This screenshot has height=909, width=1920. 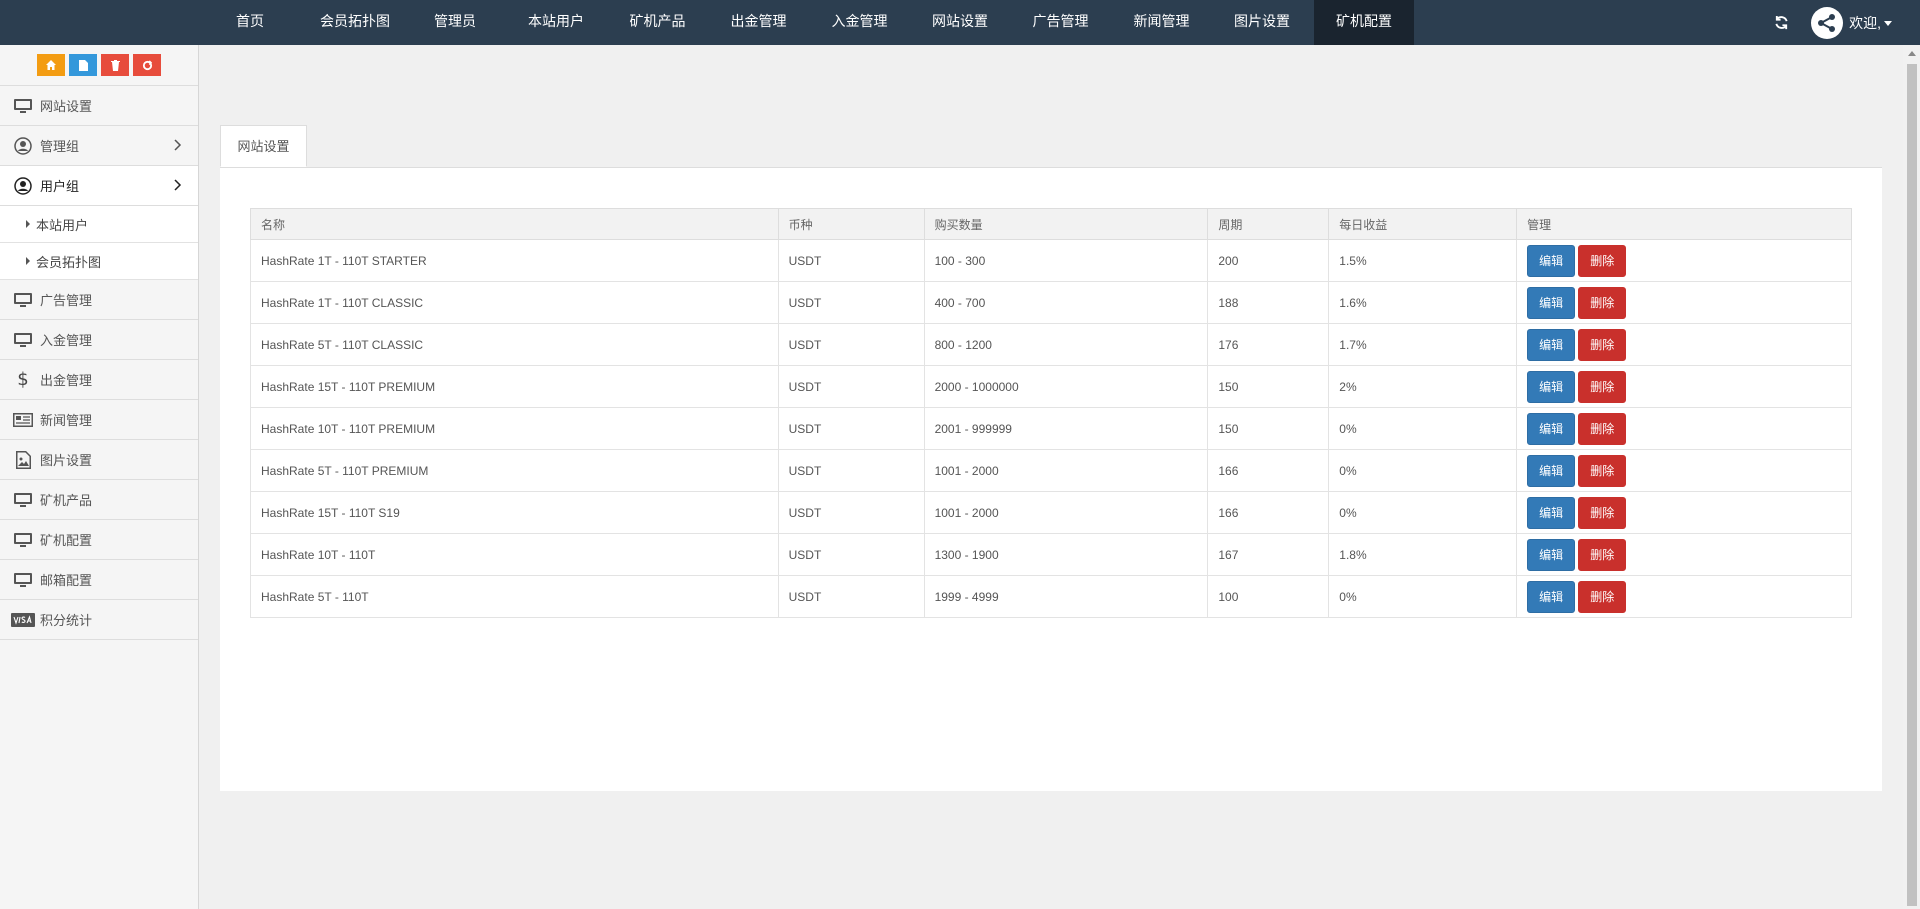 I want to click on sidebar-item-image-settings: 图片设置, so click(x=99, y=460).